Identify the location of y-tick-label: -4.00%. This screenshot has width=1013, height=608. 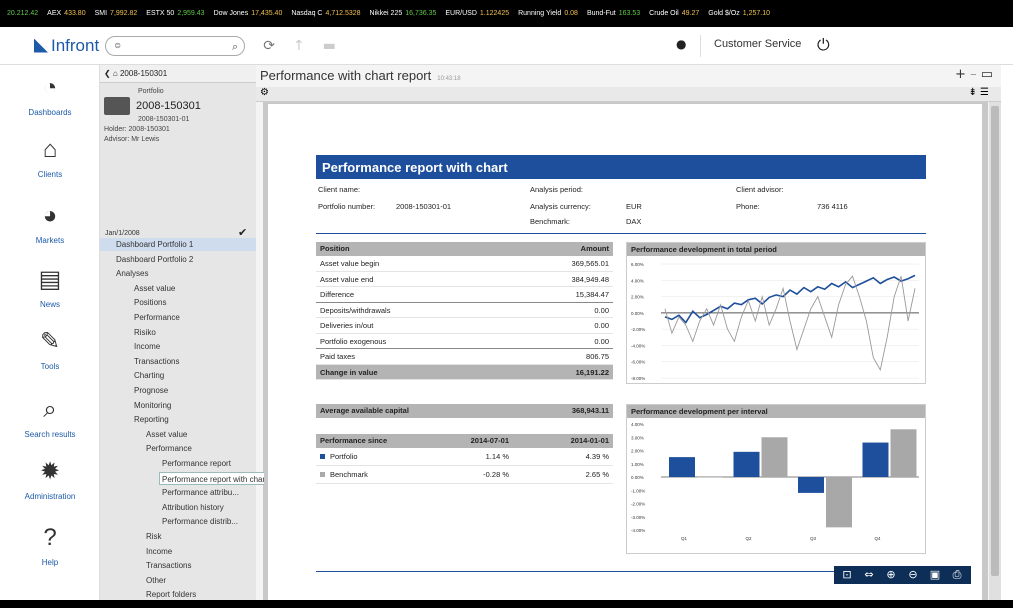
(638, 345).